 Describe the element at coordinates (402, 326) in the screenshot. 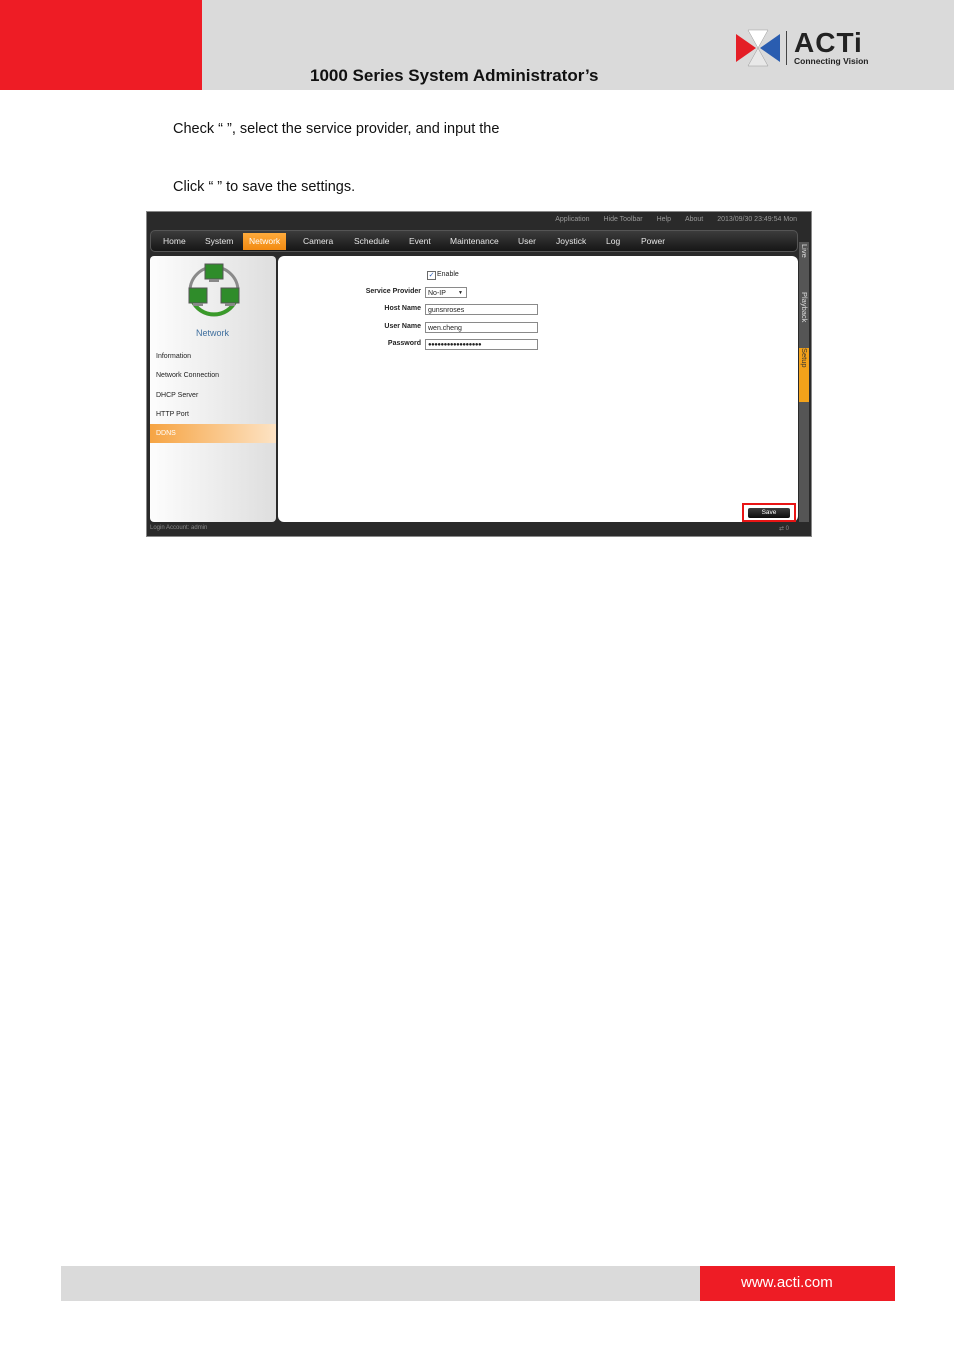

I see `user-name-label: User Name` at that location.